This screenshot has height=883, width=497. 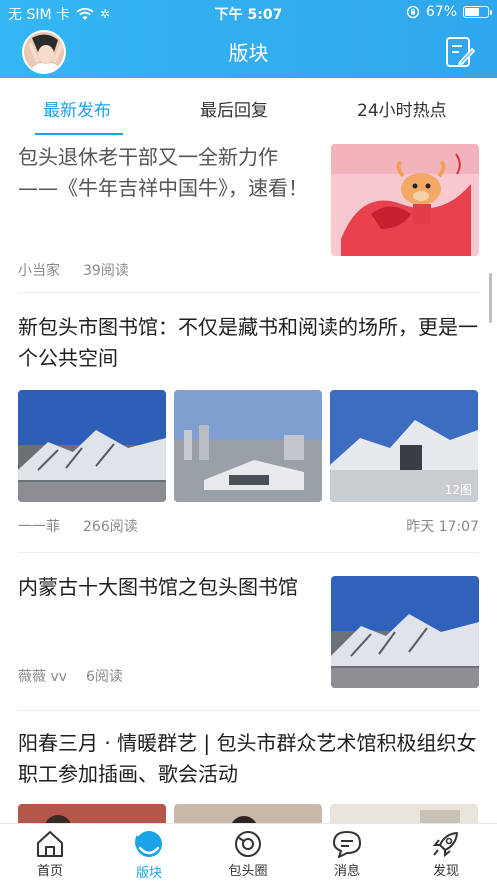 What do you see at coordinates (458, 490) in the screenshot?
I see `image-count-badge: 12图` at bounding box center [458, 490].